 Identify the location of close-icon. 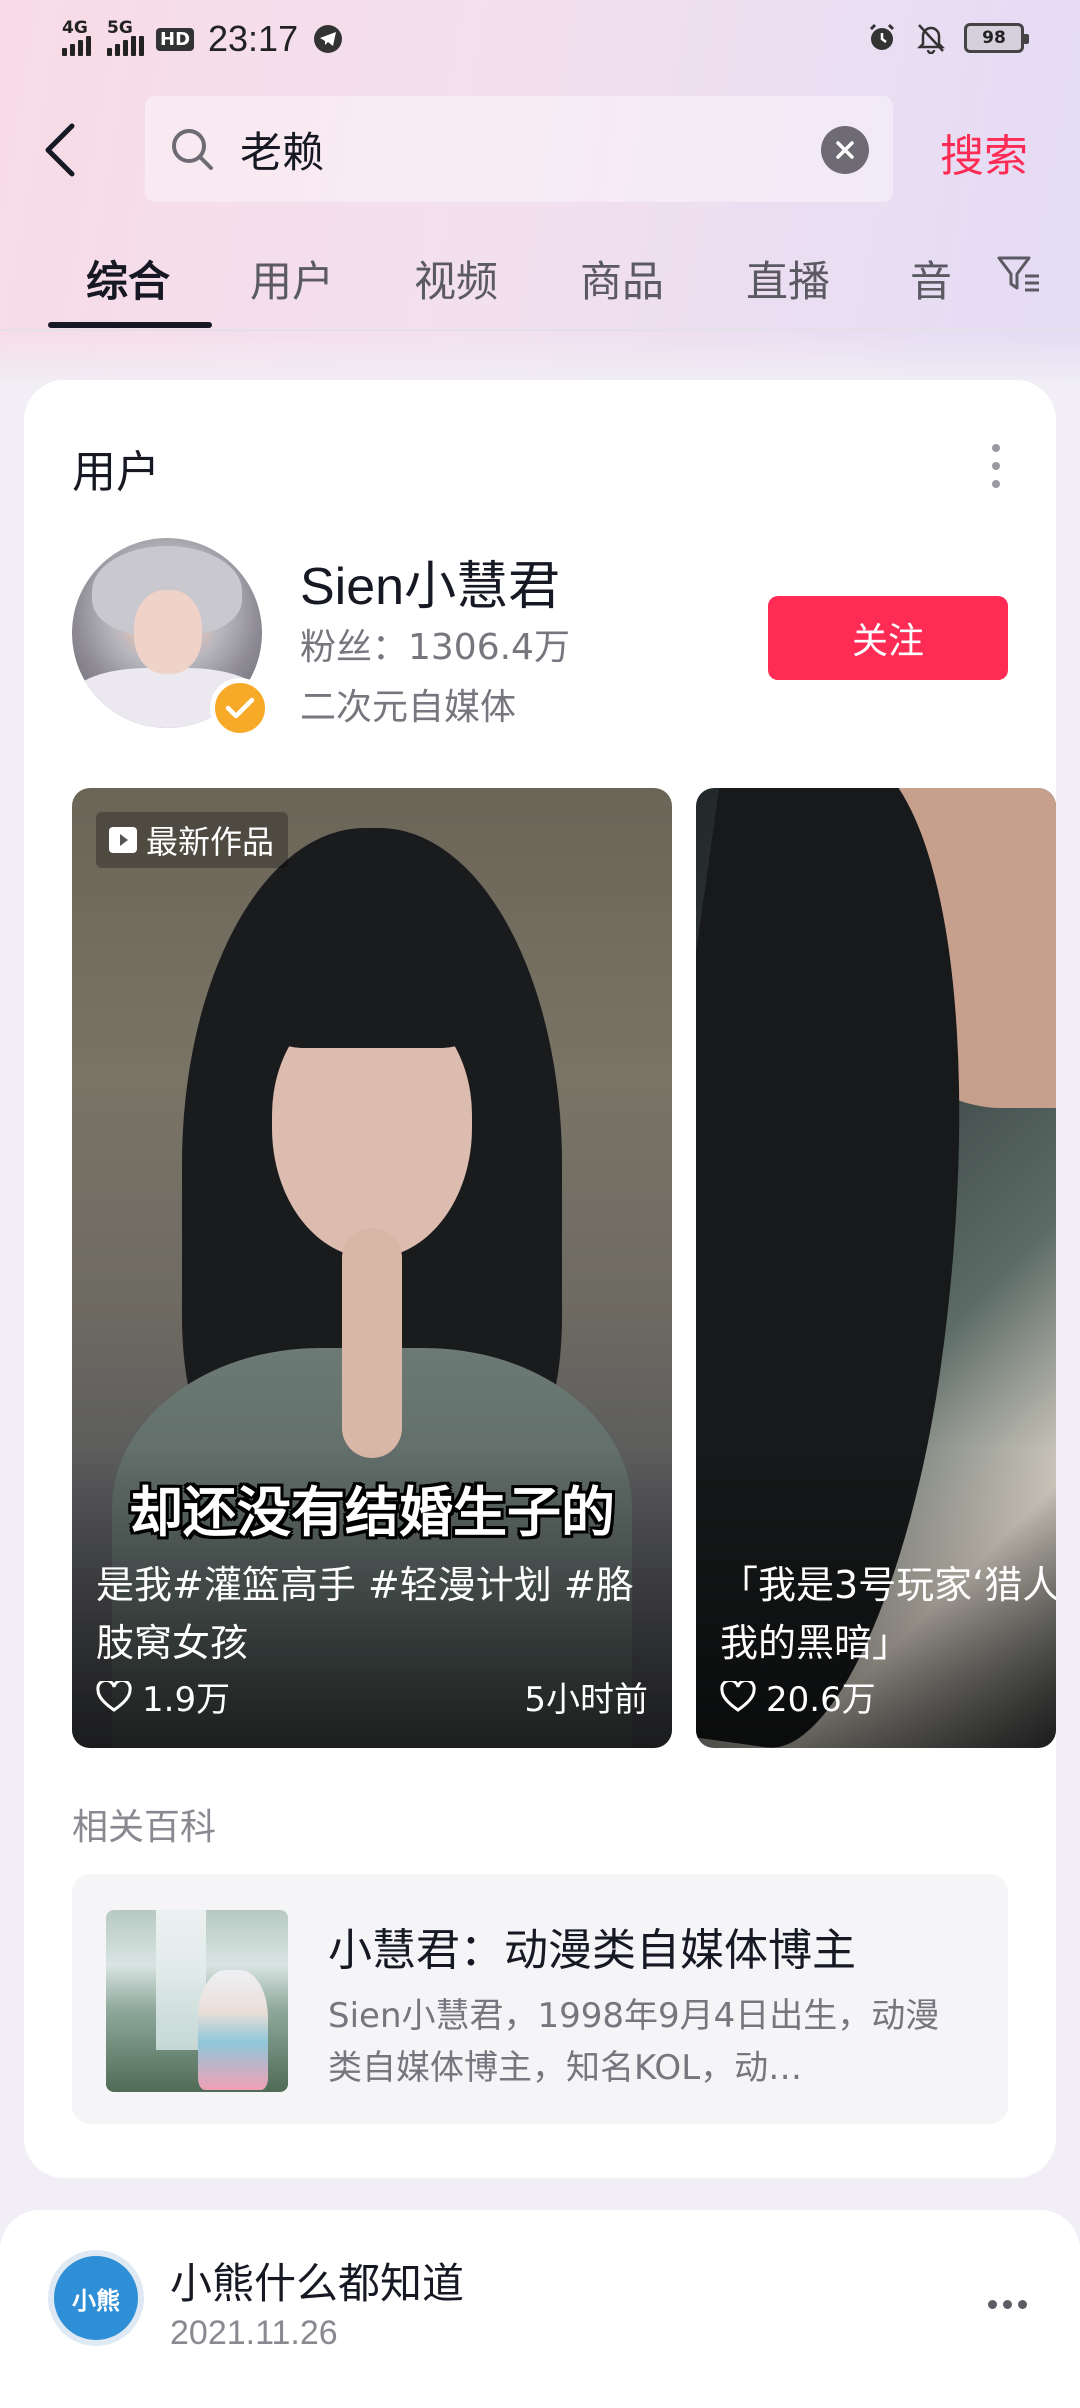
(845, 150).